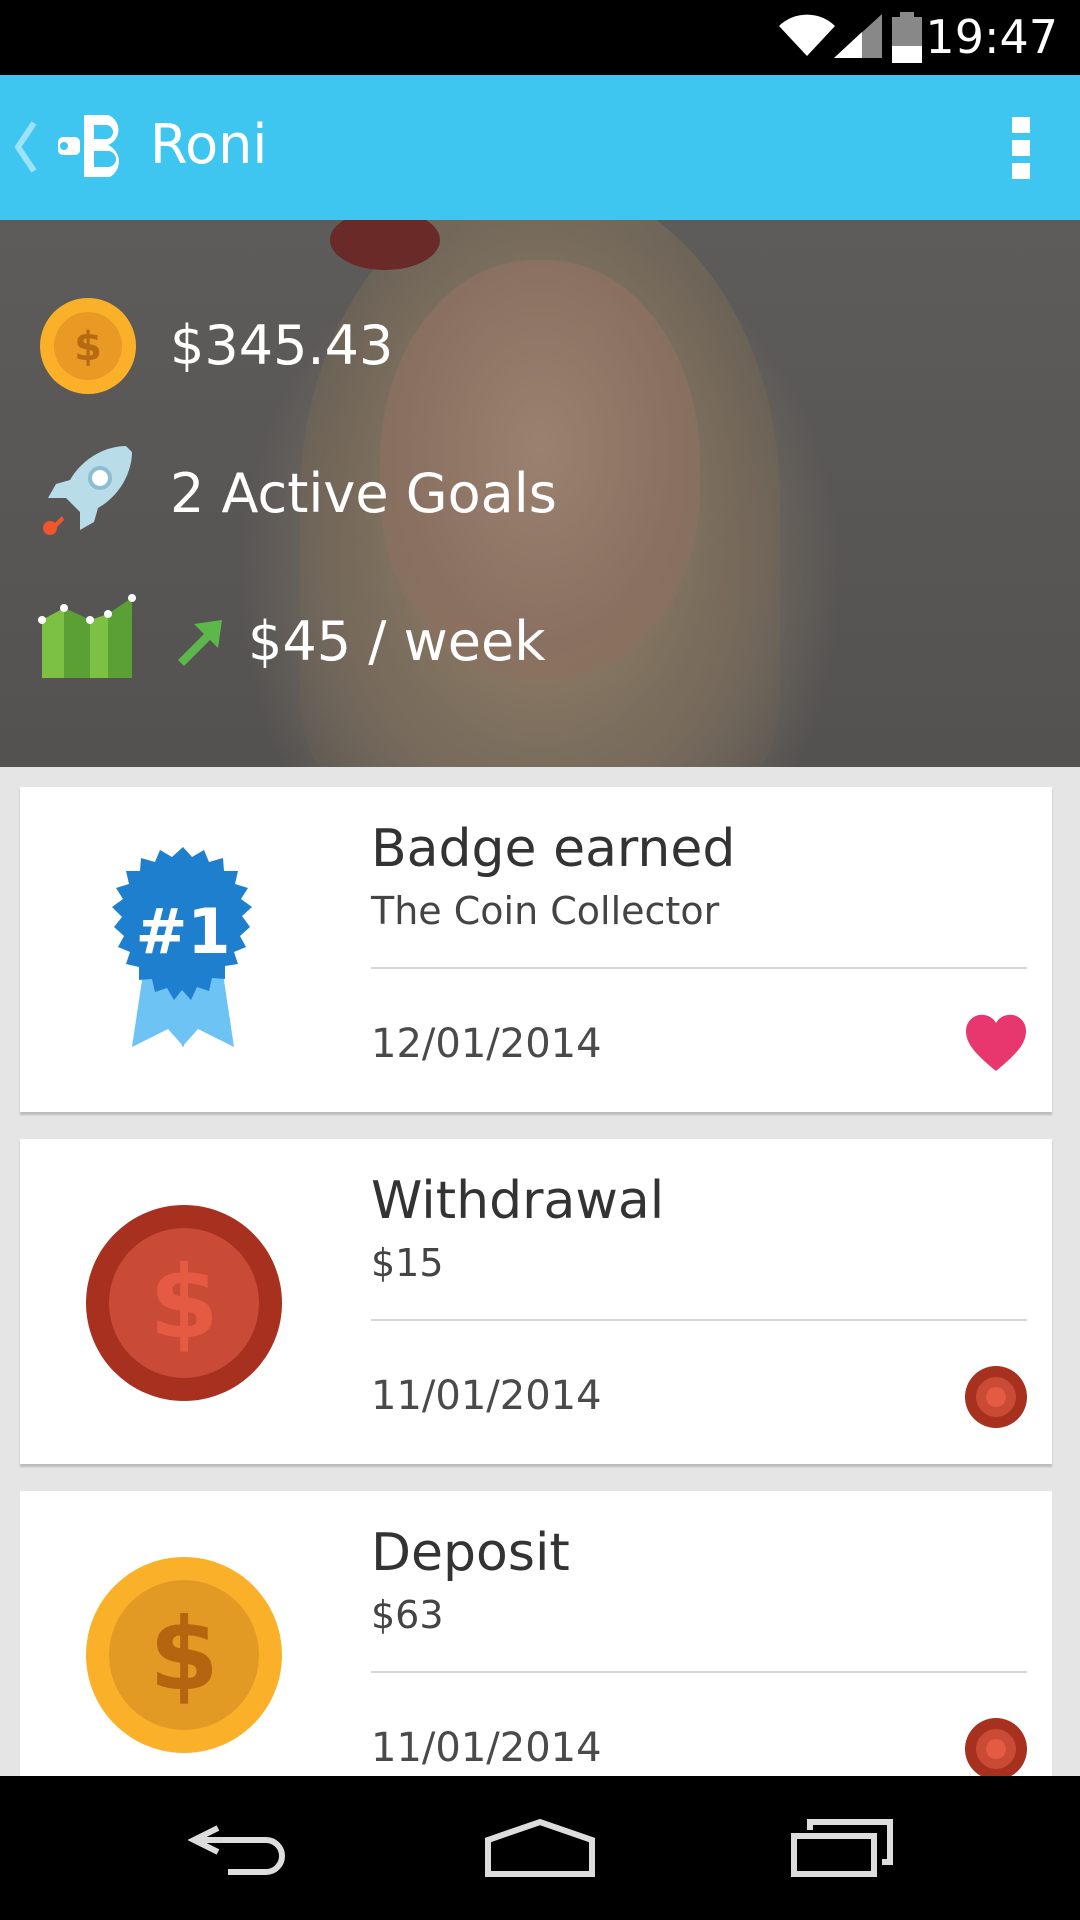 This screenshot has height=1920, width=1080. I want to click on status-bar: 19:47, so click(540, 37).